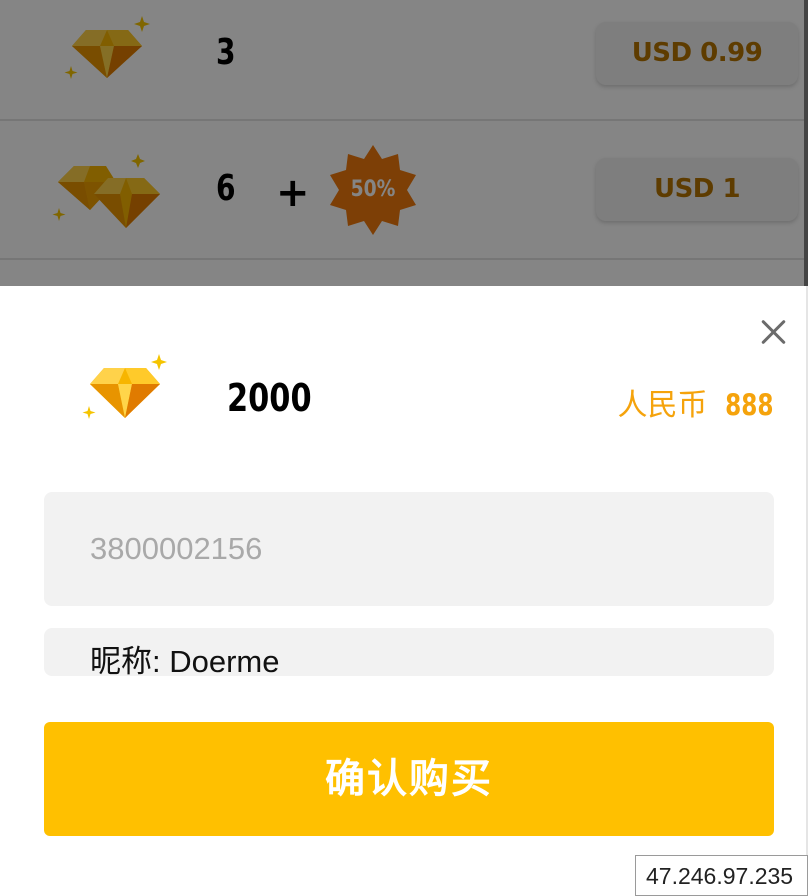  I want to click on ip-address: 47.246.97.235, so click(721, 875).